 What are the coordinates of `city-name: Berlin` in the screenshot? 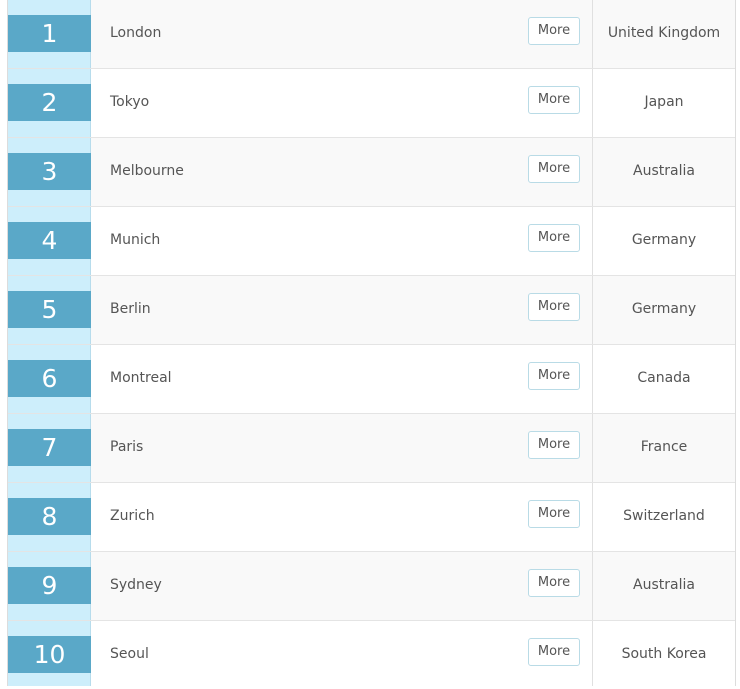 It's located at (130, 309).